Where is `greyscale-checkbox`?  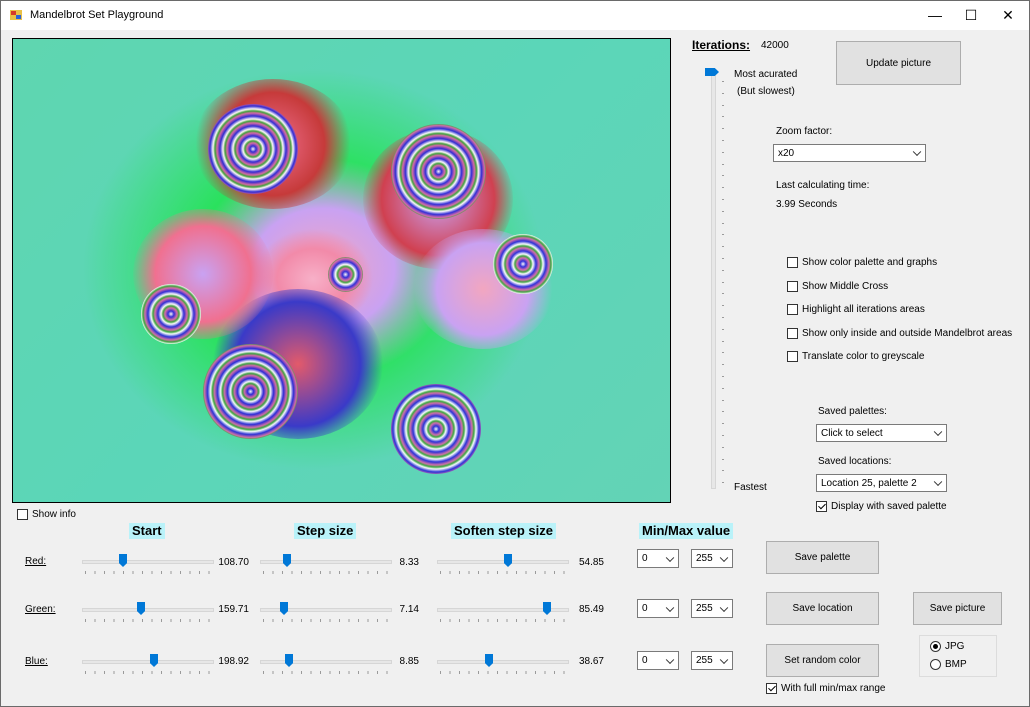
greyscale-checkbox is located at coordinates (792, 356).